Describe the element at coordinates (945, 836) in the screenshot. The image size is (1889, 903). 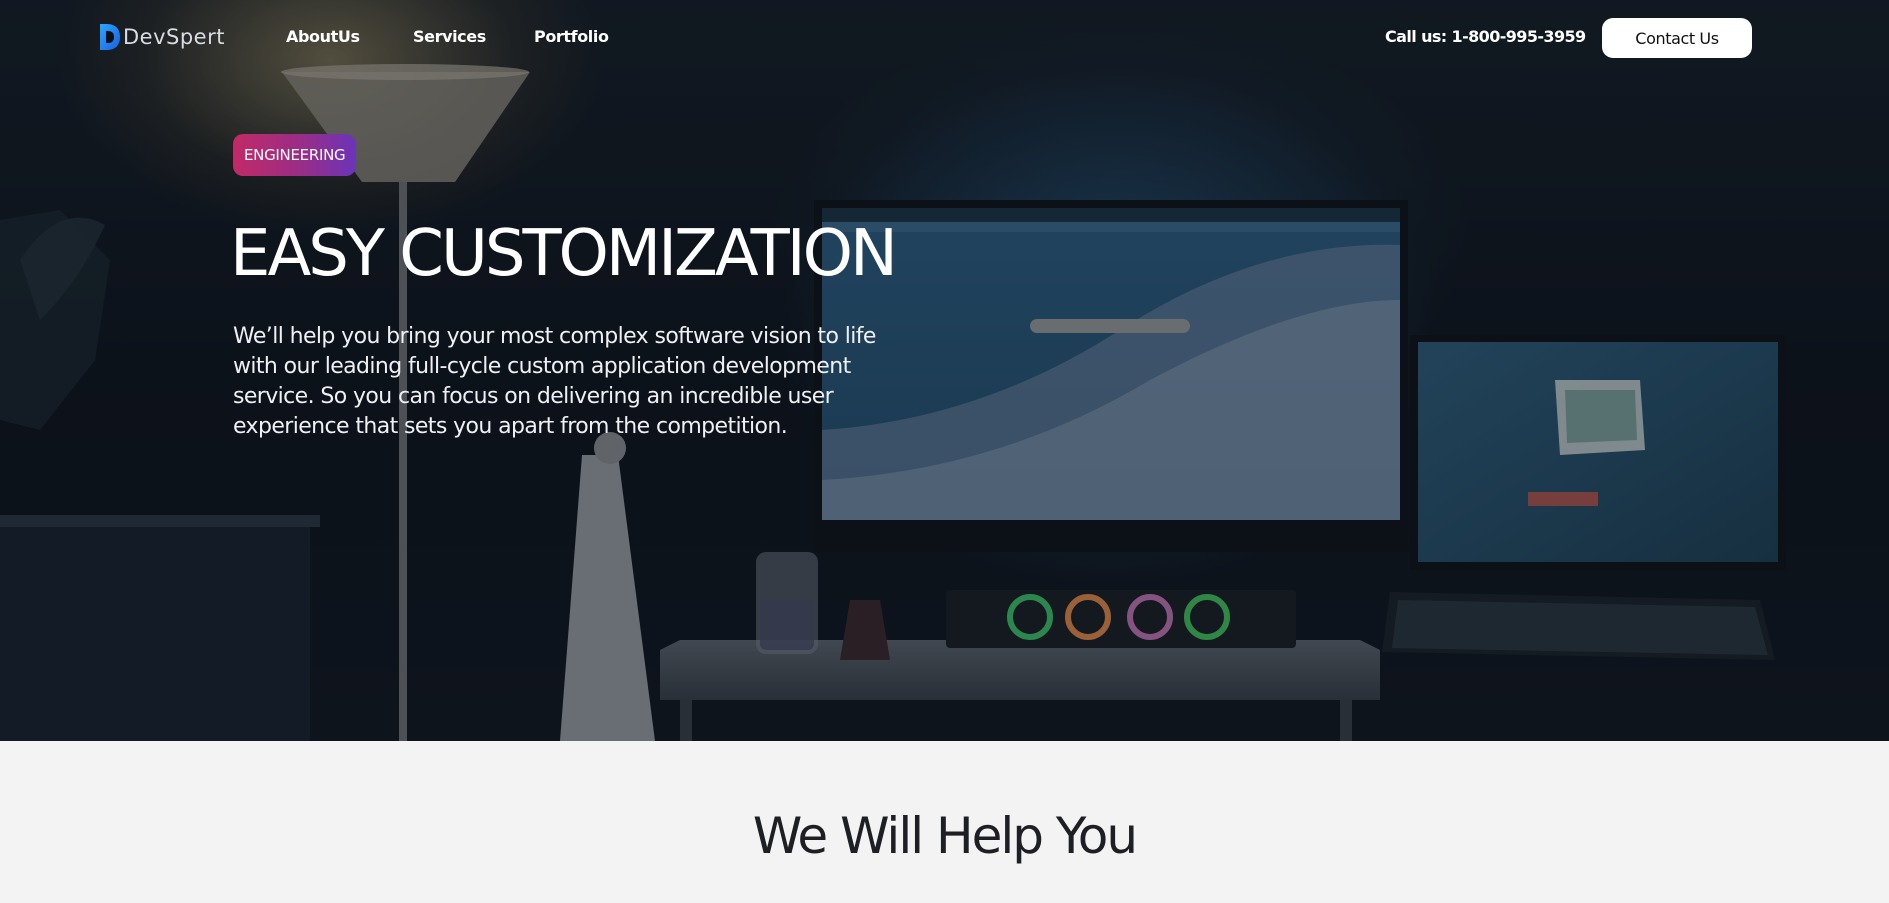
I see `section-title: We Will Help You` at that location.